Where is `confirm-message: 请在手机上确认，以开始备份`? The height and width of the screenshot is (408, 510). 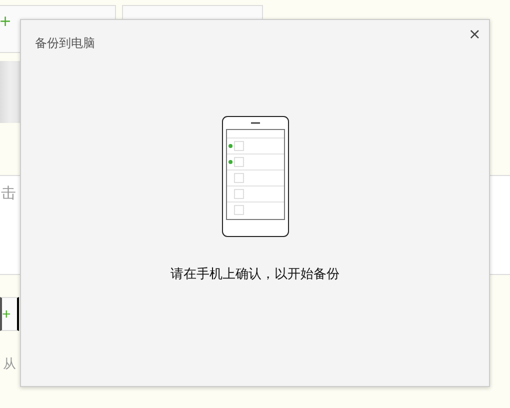 confirm-message: 请在手机上确认，以开始备份 is located at coordinates (255, 274).